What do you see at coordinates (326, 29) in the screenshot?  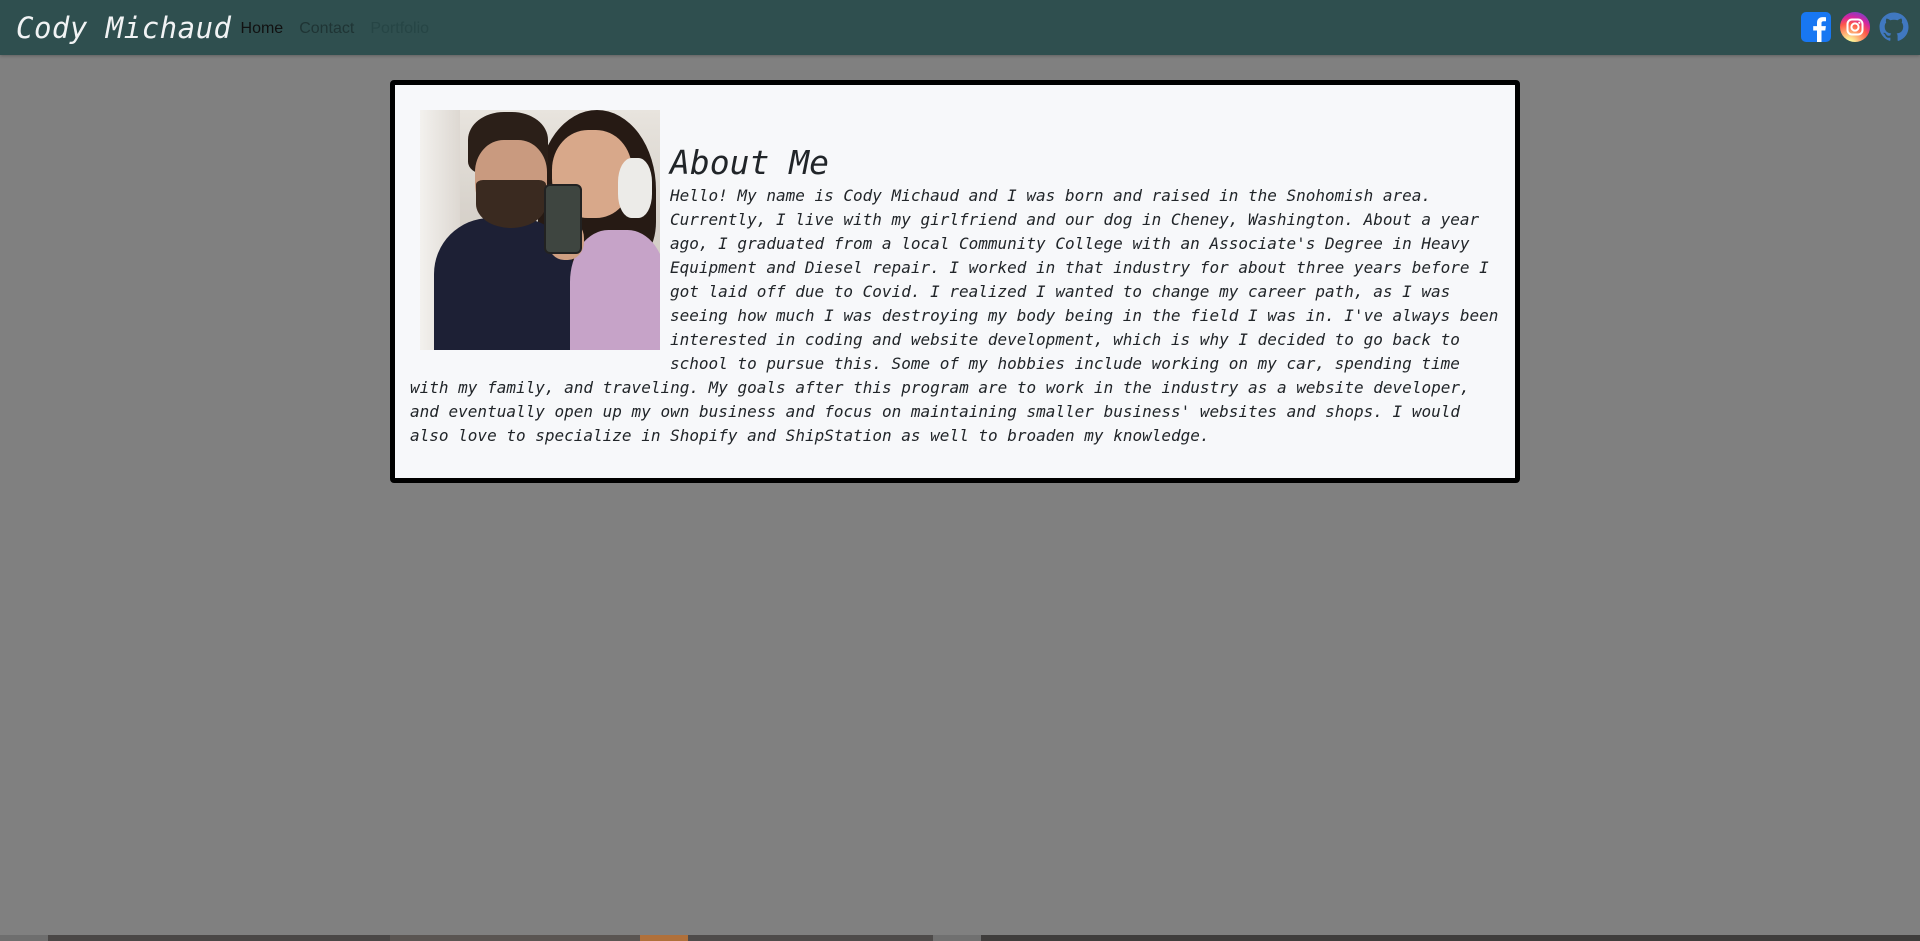 I see `nav-link-contact: Contact` at bounding box center [326, 29].